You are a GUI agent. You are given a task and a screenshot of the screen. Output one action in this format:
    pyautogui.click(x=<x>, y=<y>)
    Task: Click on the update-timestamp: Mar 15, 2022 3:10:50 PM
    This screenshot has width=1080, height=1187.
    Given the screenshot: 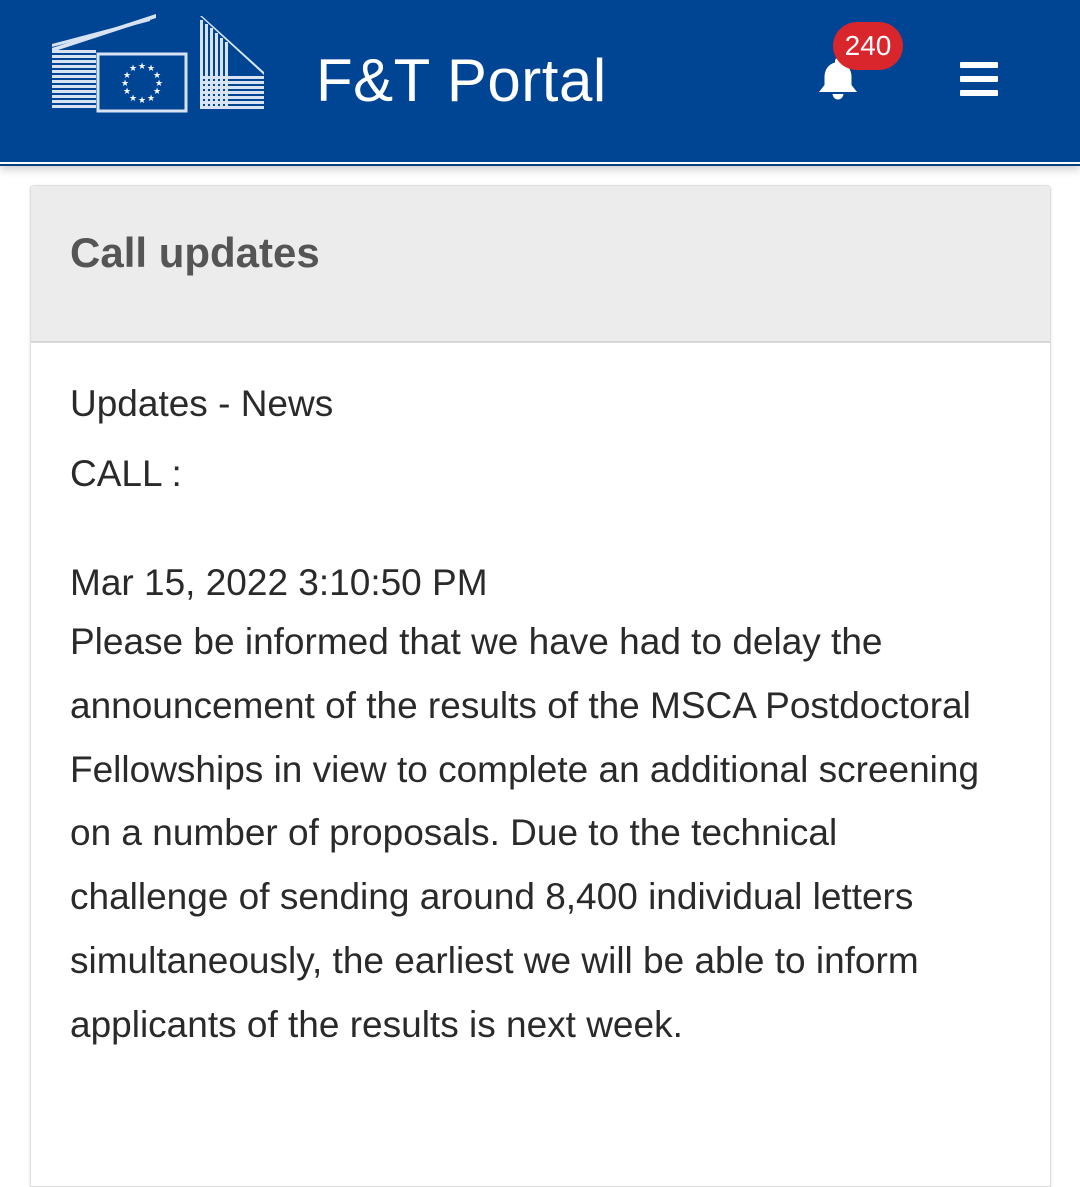 What is the action you would take?
    pyautogui.click(x=279, y=582)
    